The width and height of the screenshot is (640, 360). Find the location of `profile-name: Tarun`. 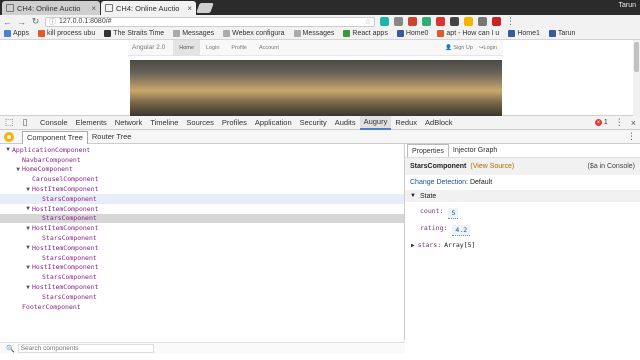

profile-name: Tarun is located at coordinates (627, 5).